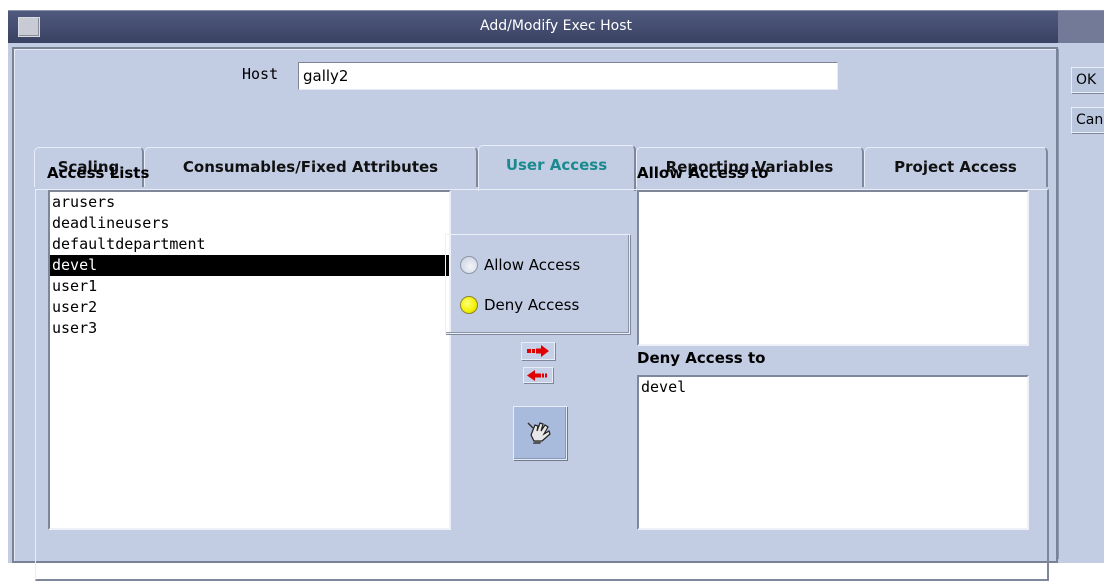  I want to click on tab-user-access: User Access, so click(557, 168).